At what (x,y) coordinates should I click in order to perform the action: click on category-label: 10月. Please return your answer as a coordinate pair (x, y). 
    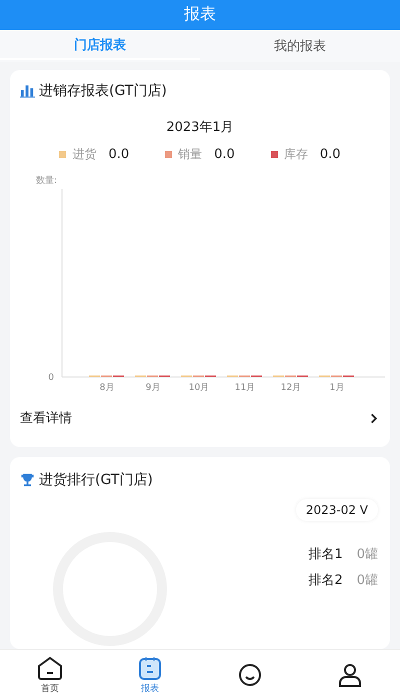
    Looking at the image, I should click on (199, 388).